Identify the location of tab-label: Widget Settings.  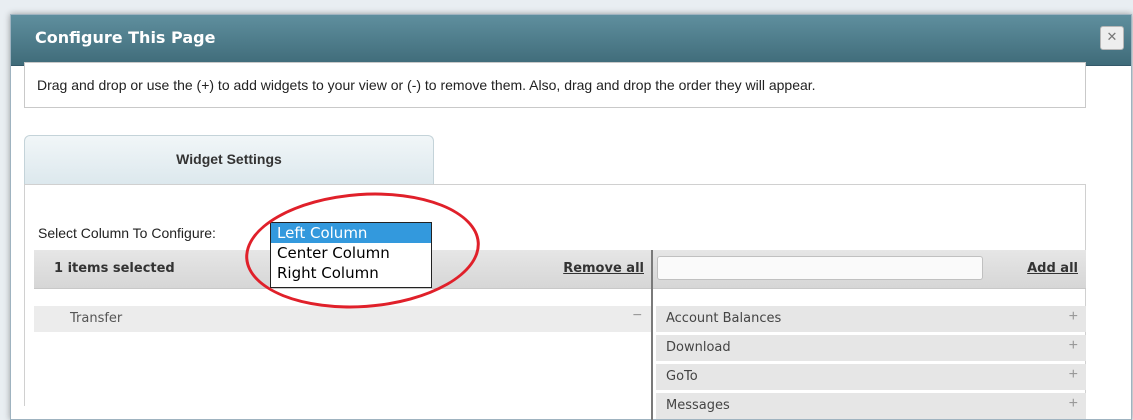
(229, 159).